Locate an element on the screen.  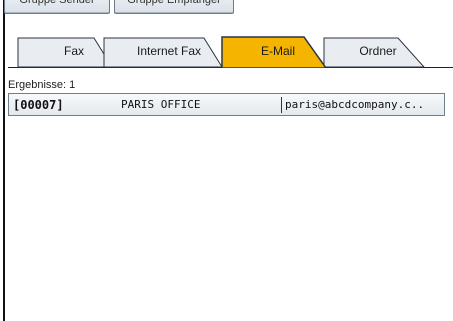
tab-fax: Fax is located at coordinates (74, 52).